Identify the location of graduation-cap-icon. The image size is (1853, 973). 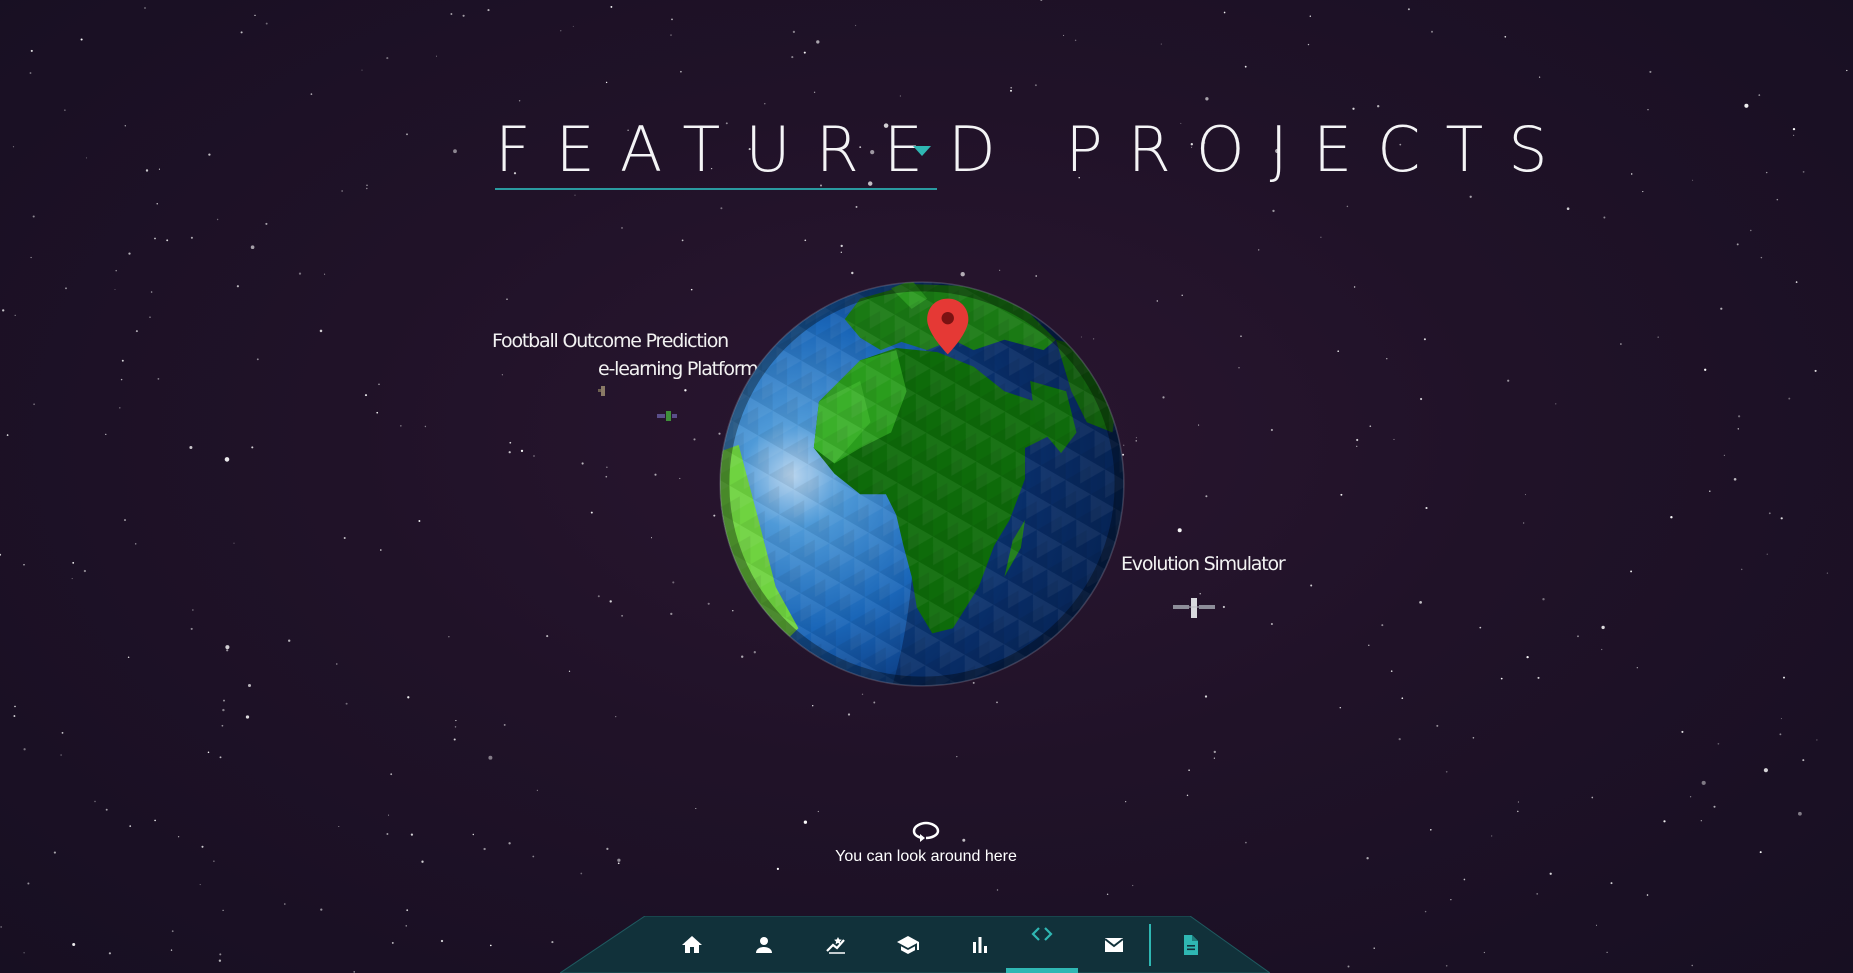
(908, 944).